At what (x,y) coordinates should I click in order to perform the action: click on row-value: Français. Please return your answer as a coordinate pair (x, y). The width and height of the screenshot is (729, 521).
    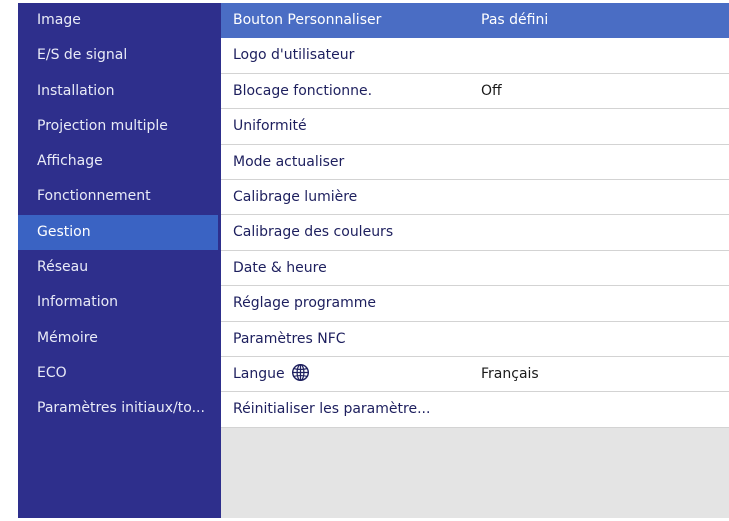
    Looking at the image, I should click on (510, 373).